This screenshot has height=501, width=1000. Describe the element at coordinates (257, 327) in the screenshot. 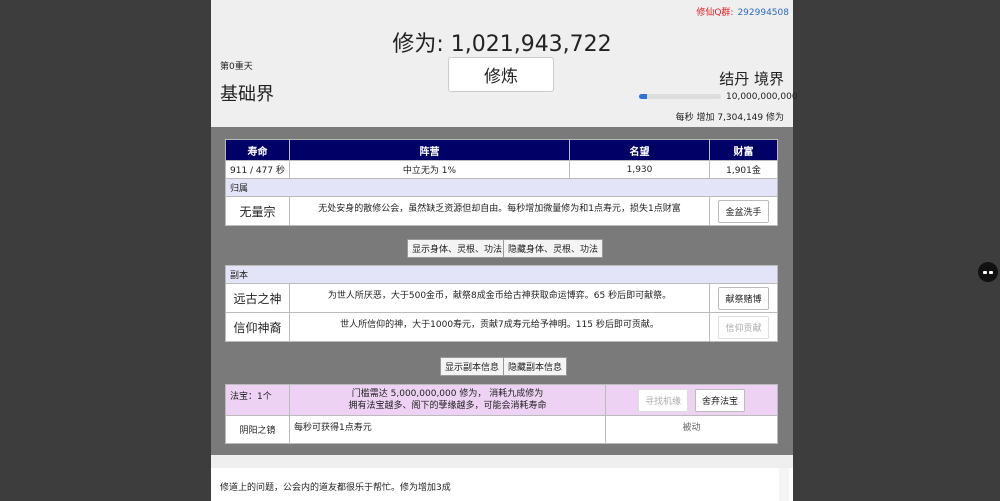

I see `dungeon-name: 信仰神裔` at that location.